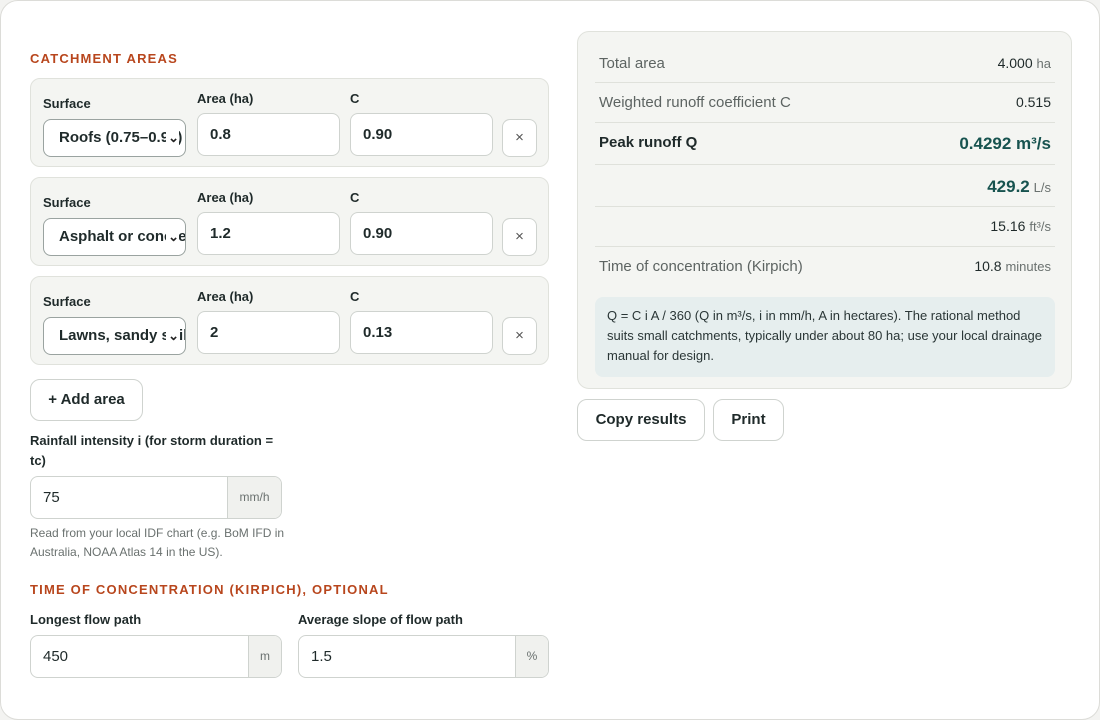 The image size is (1100, 720). Describe the element at coordinates (1020, 226) in the screenshot. I see `peak-cfs-value: 15.16 ft³/s` at that location.